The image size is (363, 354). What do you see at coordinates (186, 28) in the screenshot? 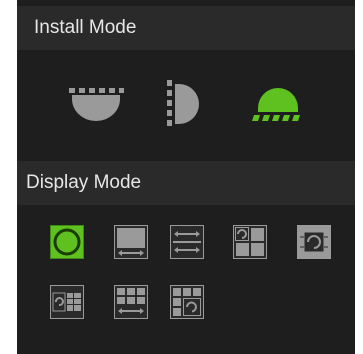
I see `install-mode-header: Install Mode` at bounding box center [186, 28].